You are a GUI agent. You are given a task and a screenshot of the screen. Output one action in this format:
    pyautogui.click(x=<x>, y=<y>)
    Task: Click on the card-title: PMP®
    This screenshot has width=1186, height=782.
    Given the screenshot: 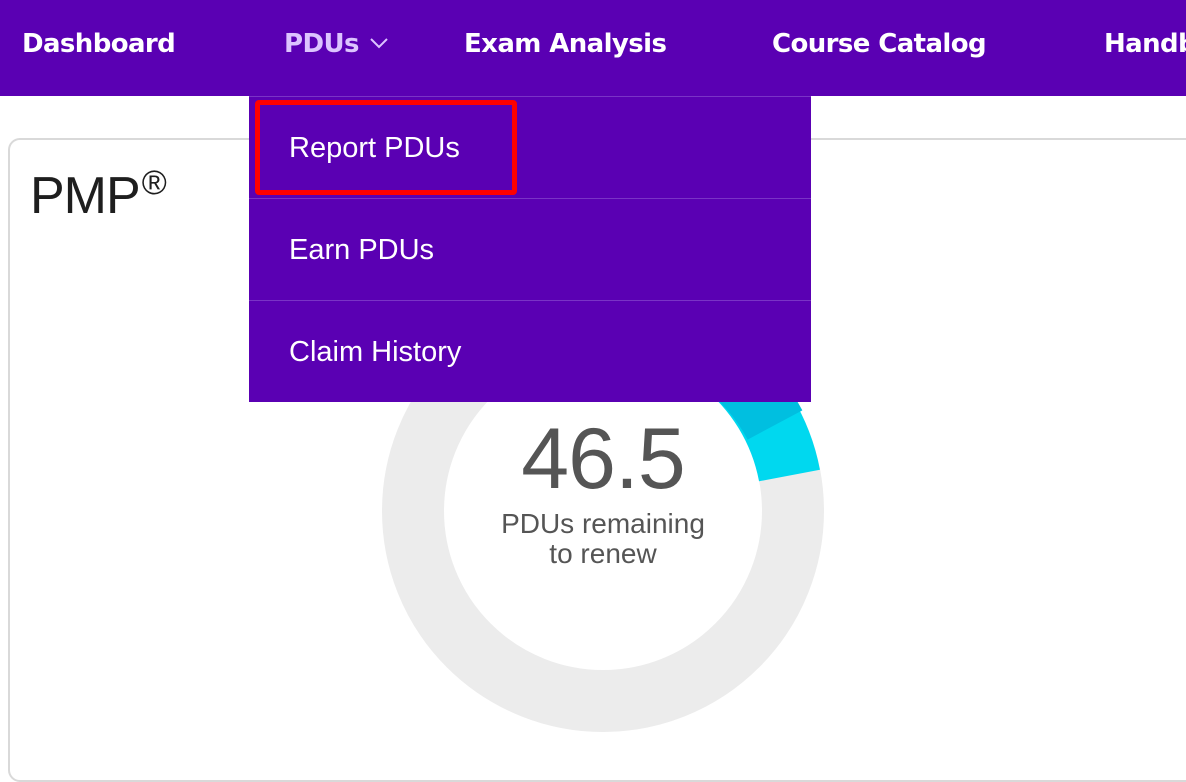 What is the action you would take?
    pyautogui.click(x=98, y=195)
    